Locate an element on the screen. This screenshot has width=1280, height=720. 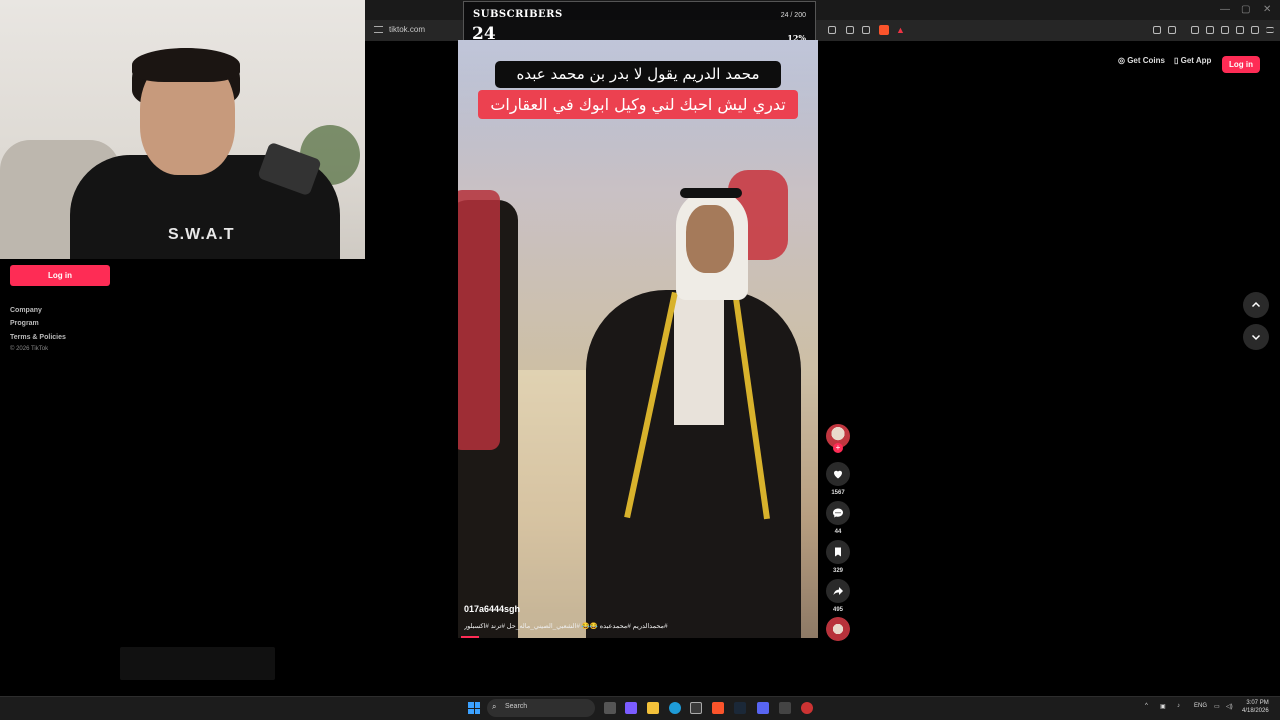
taskbar-clock: 3:07 PM 4/18/2026 is located at coordinates (1255, 707).